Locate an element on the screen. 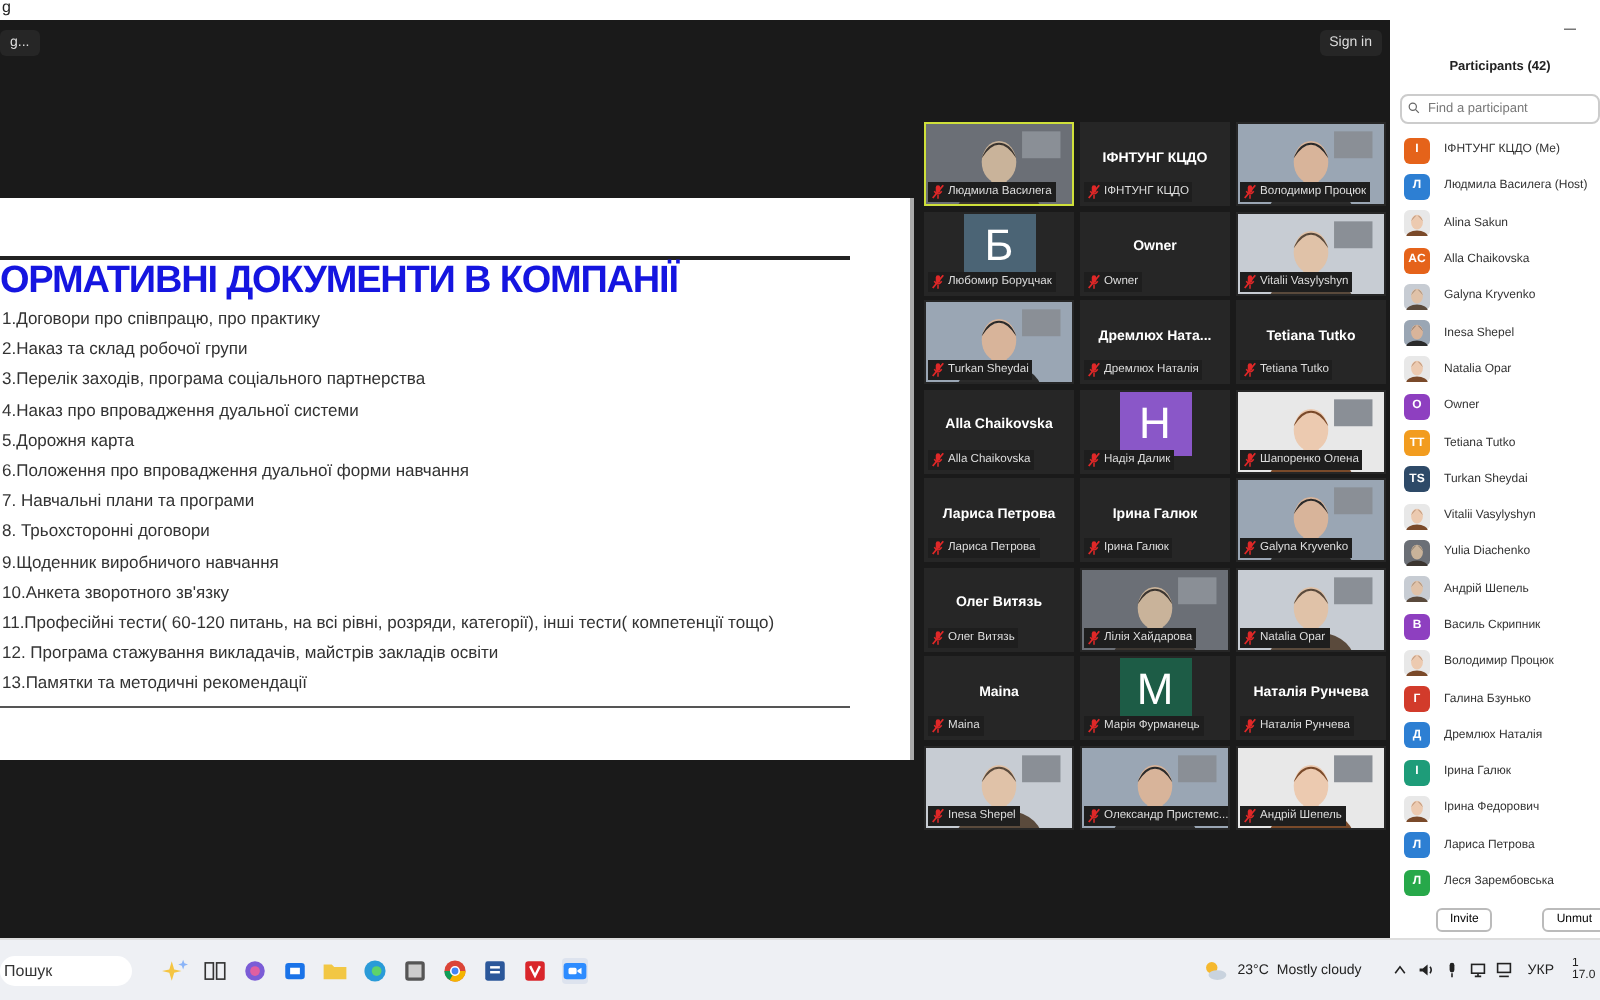  document-icon is located at coordinates (495, 970).